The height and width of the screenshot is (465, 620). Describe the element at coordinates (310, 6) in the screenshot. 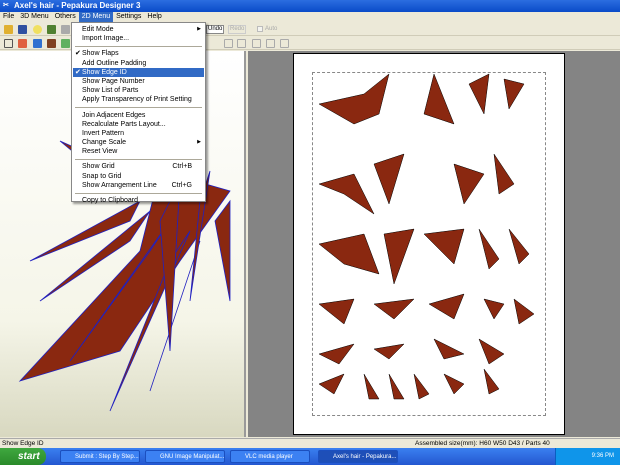

I see `title-bar: ✂ Axel's hair - Pepakura Designer 3` at that location.